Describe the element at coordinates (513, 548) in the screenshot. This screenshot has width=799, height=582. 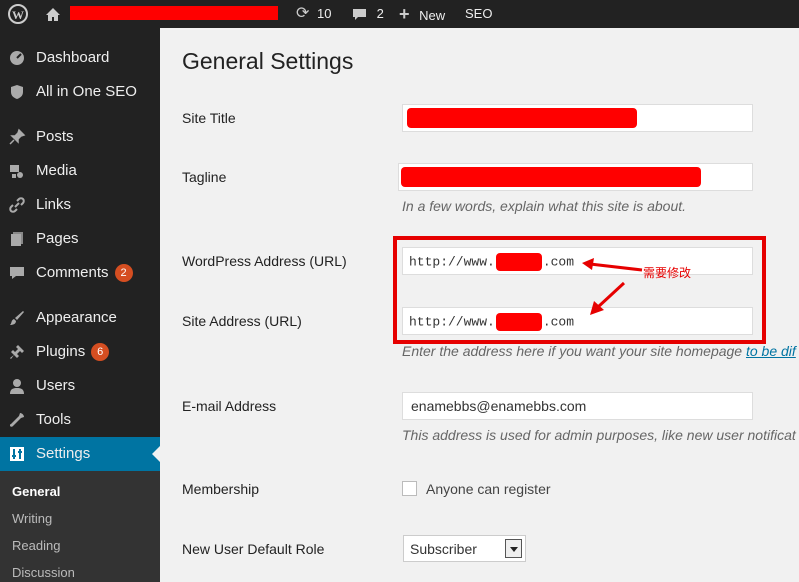
I see `chevron-down-icon` at that location.